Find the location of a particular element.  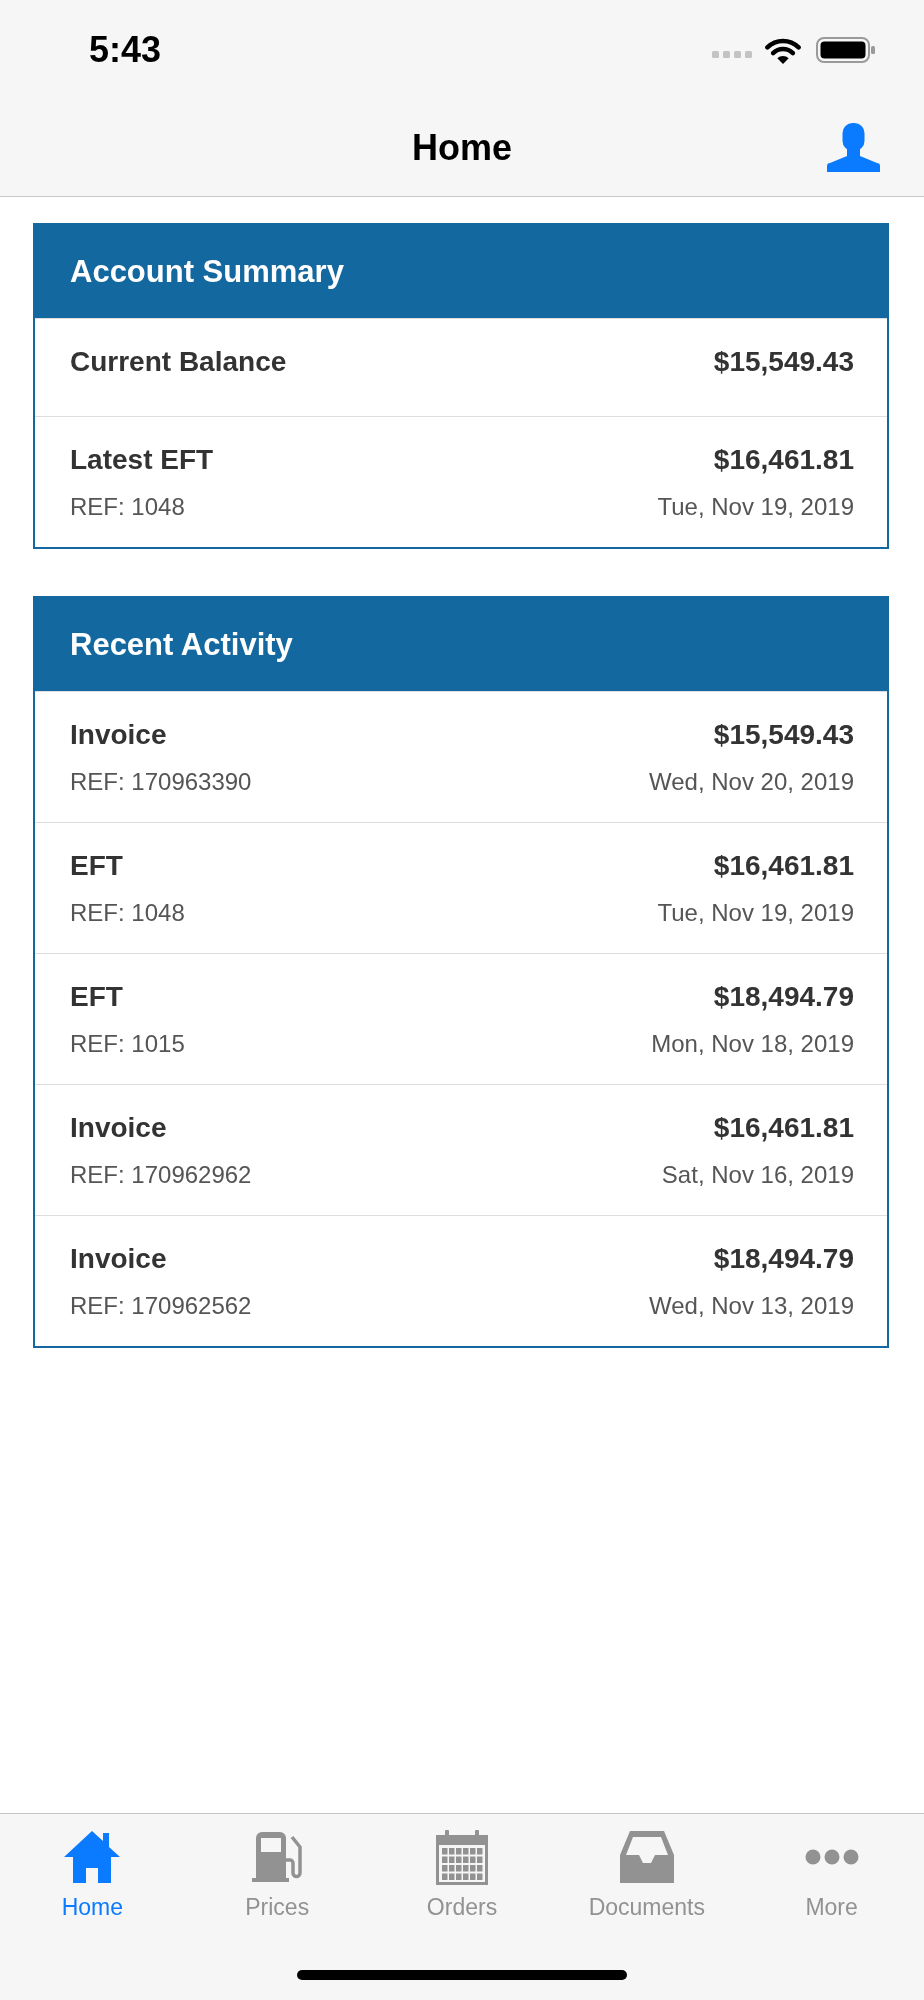

item-label: Current Balance is located at coordinates (179, 362).